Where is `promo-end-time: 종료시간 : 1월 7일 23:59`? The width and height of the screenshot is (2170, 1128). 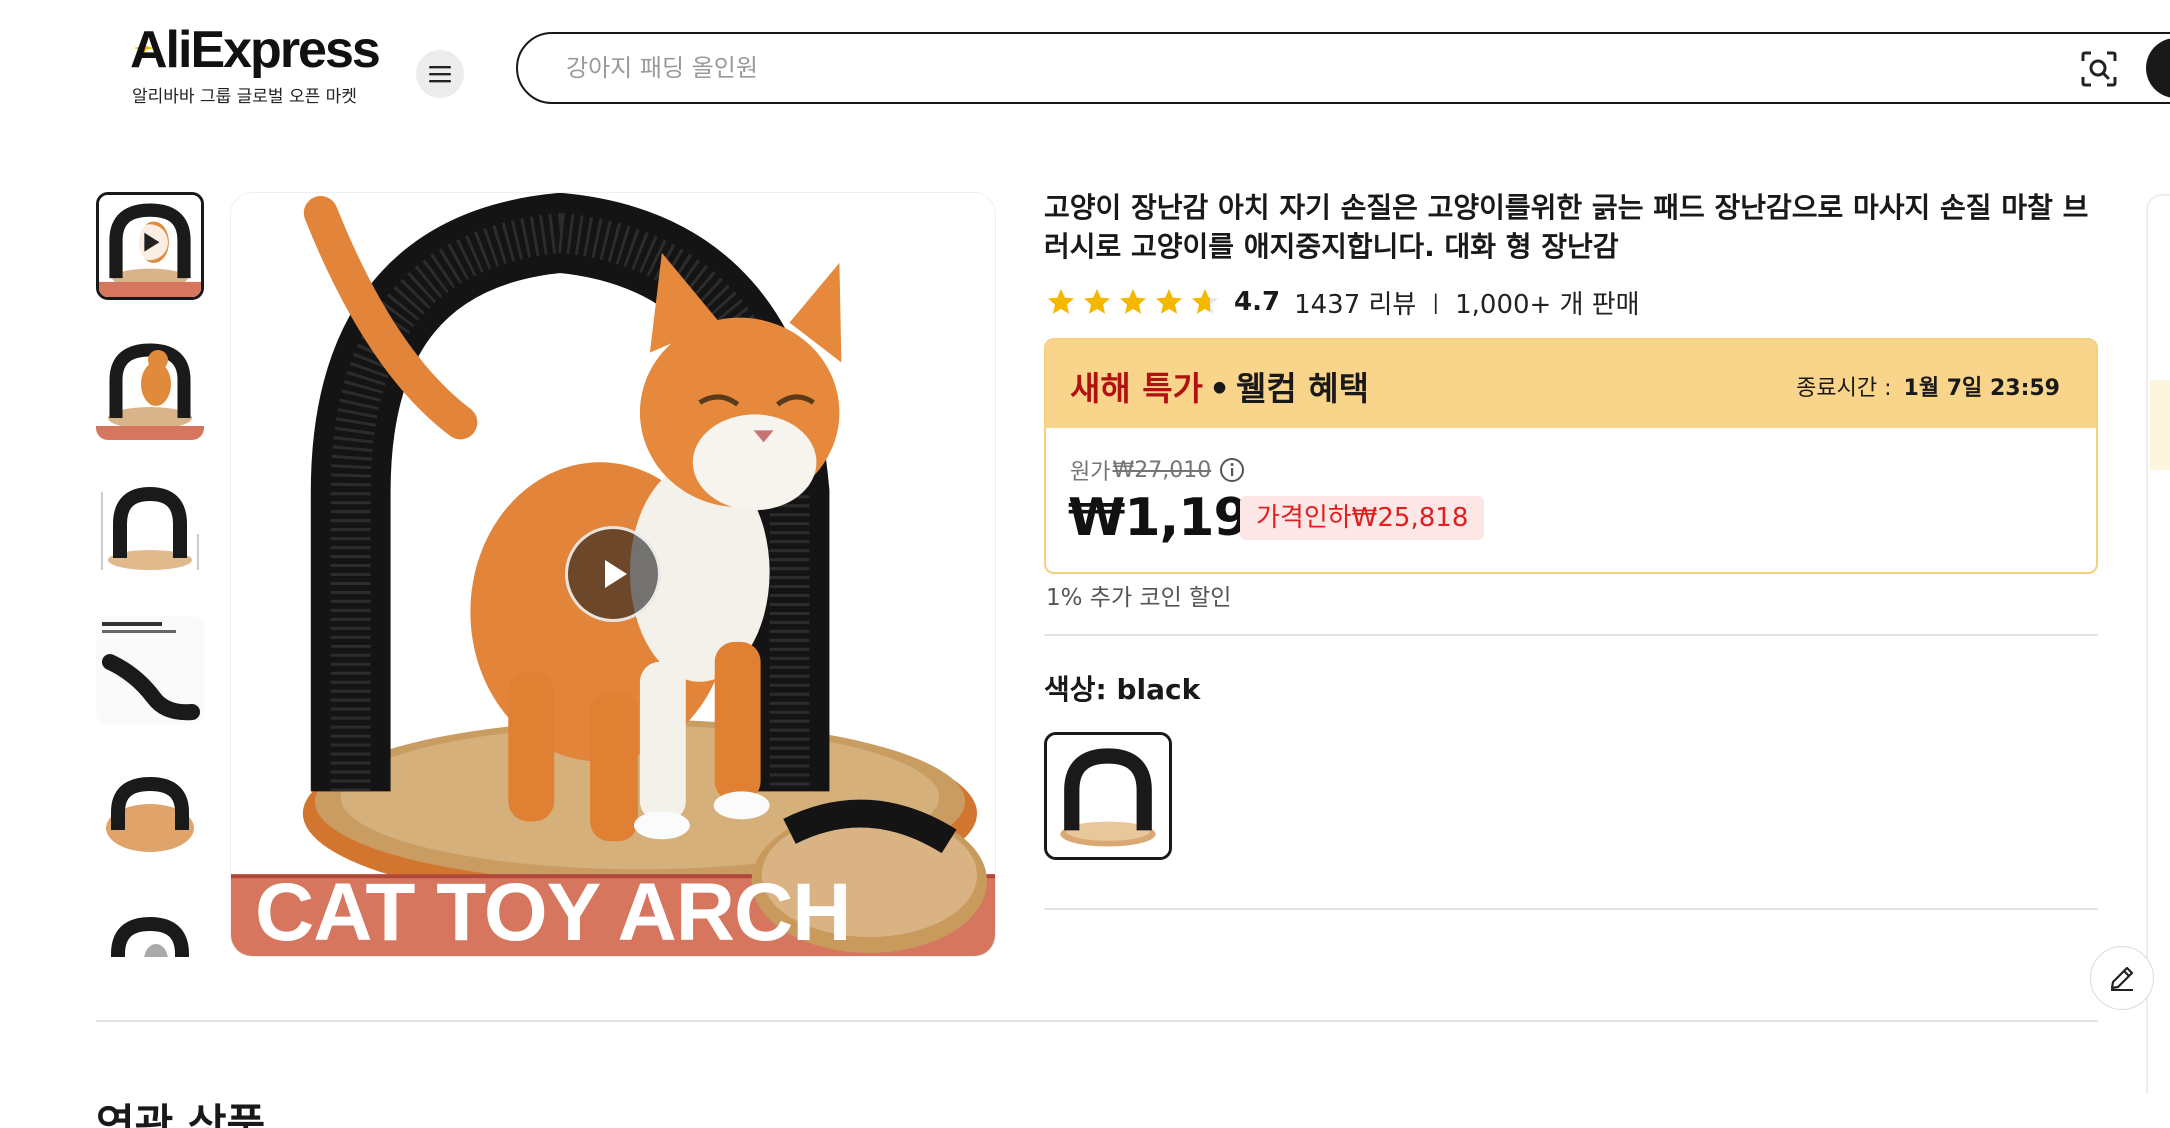 promo-end-time: 종료시간 : 1월 7일 23:59 is located at coordinates (1928, 386).